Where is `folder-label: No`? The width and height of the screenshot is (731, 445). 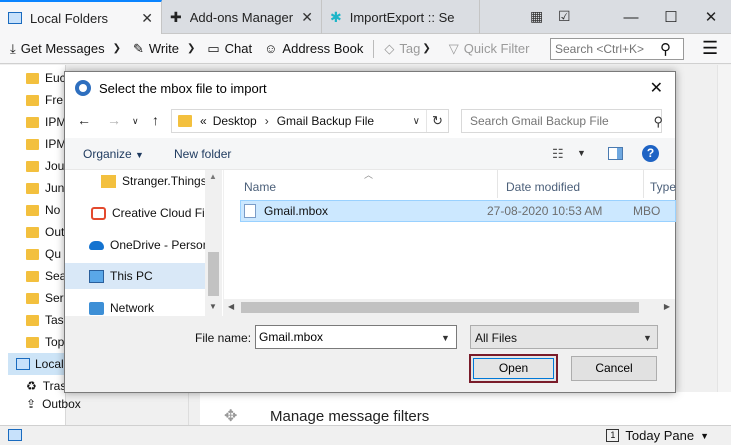 folder-label: No is located at coordinates (53, 210).